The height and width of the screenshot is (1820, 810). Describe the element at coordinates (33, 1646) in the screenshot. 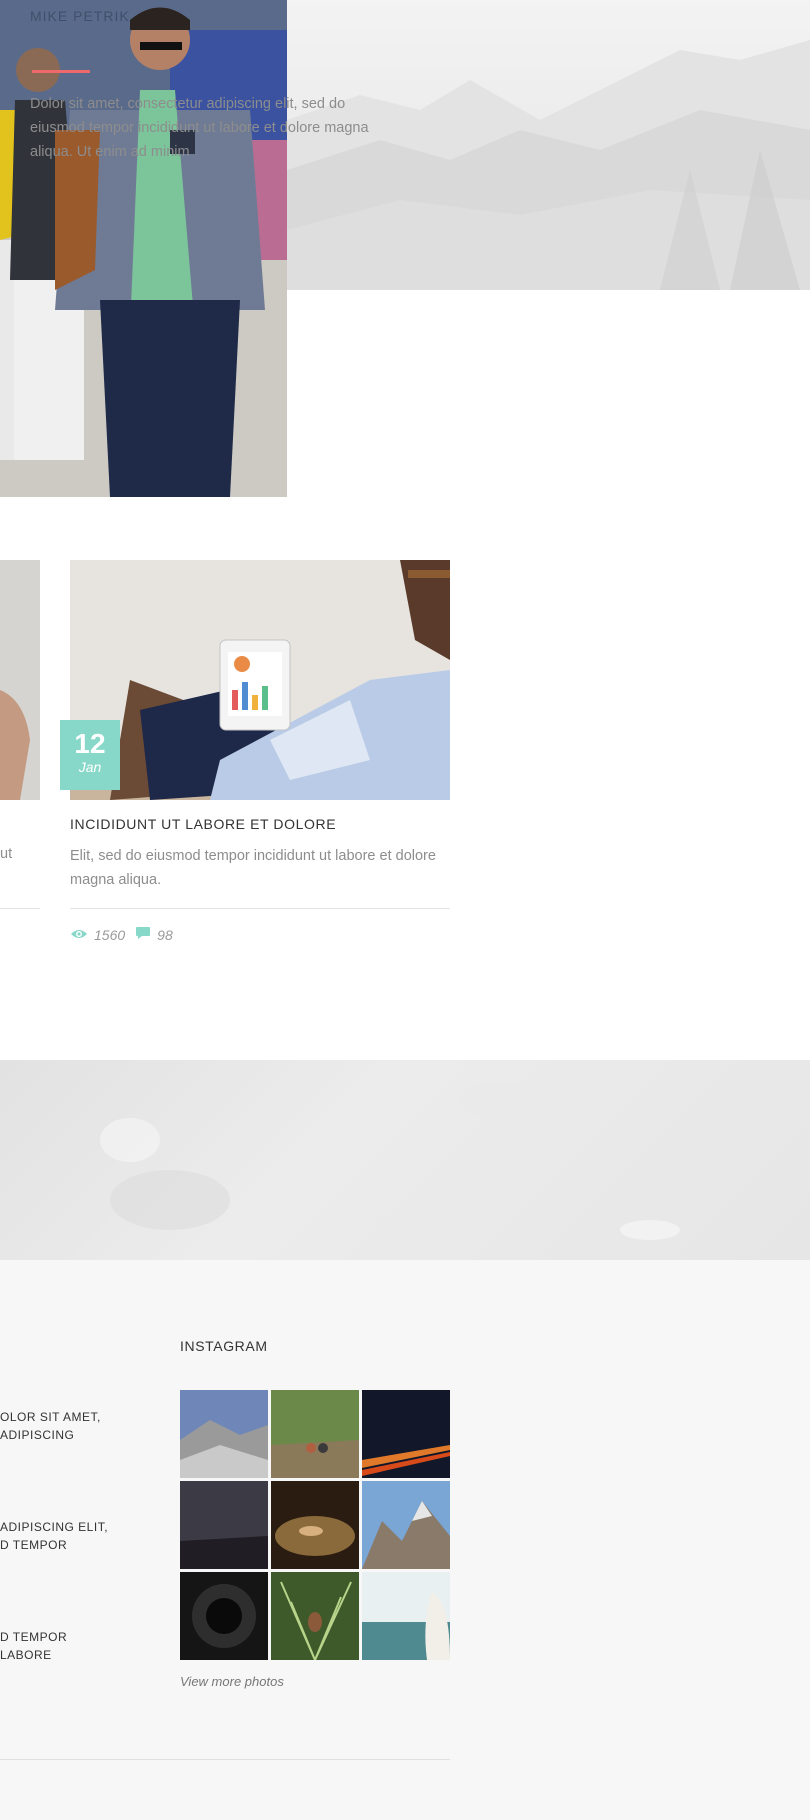

I see `recent-post-3: D TEMPOR LABORE` at that location.